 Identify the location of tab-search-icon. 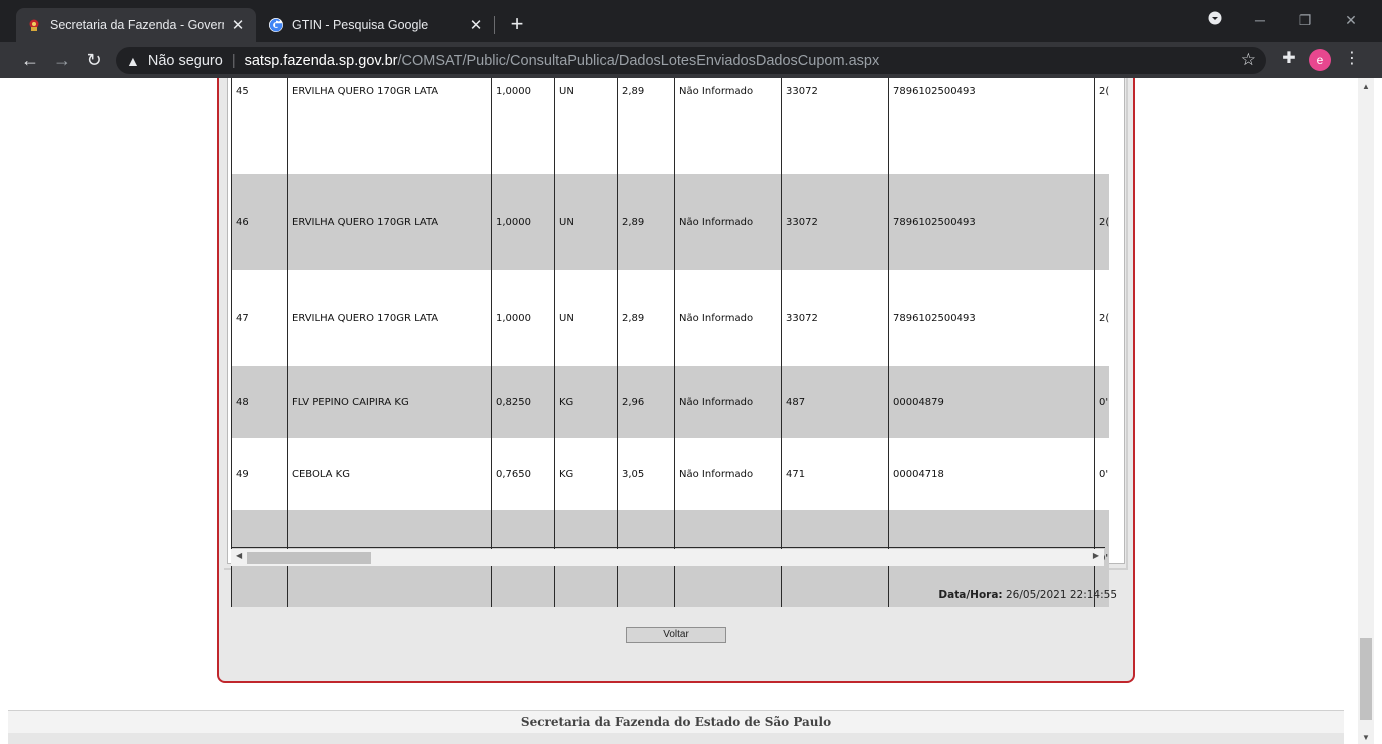
(1215, 19).